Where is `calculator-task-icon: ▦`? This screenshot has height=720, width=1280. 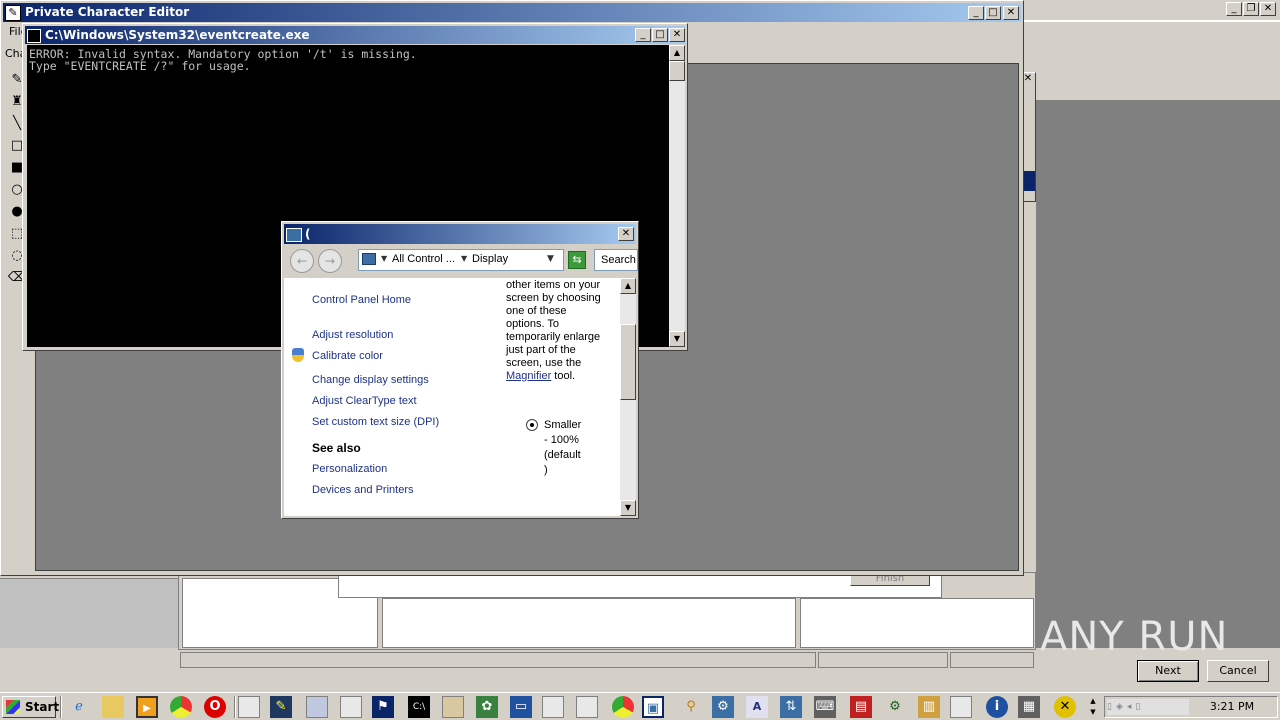 calculator-task-icon: ▦ is located at coordinates (1029, 707).